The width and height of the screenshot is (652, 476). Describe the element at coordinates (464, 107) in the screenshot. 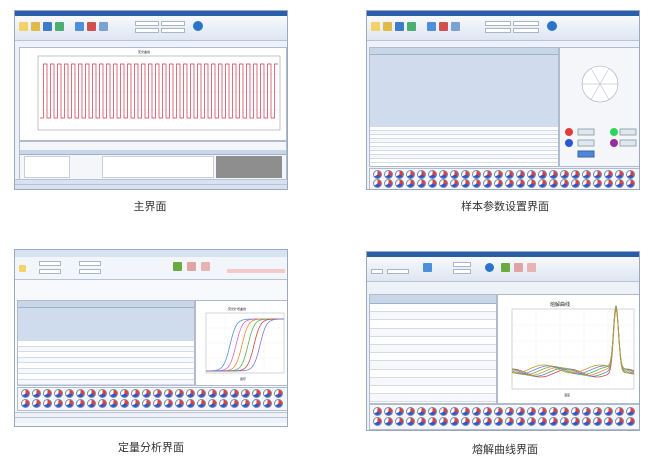

I see `sample-table` at that location.